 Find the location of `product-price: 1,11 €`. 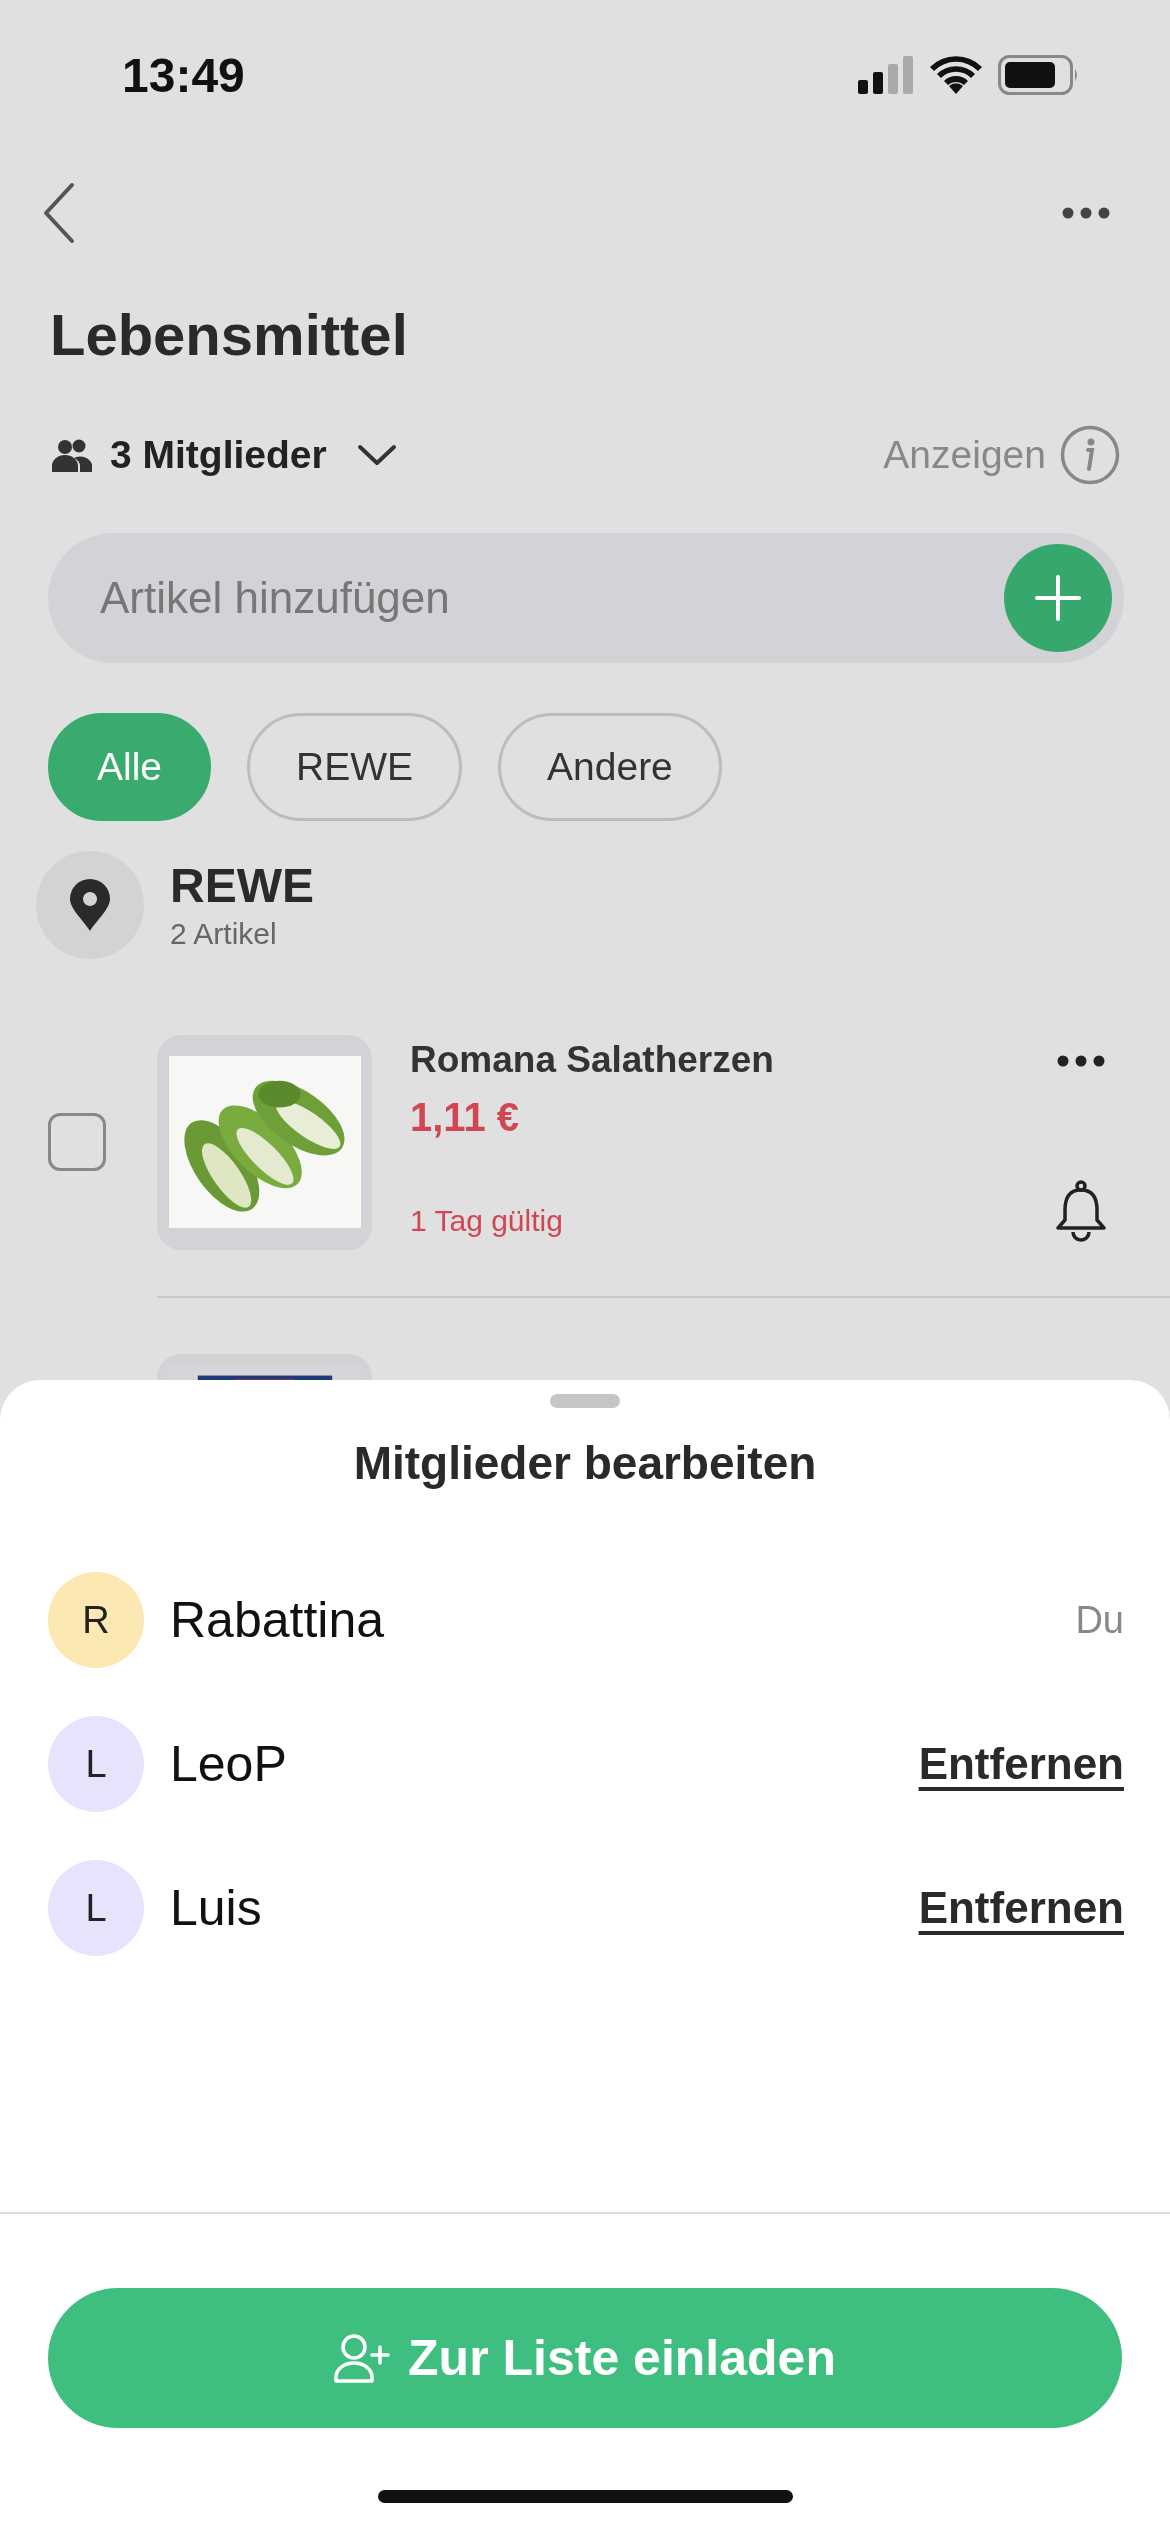

product-price: 1,11 € is located at coordinates (465, 1117).